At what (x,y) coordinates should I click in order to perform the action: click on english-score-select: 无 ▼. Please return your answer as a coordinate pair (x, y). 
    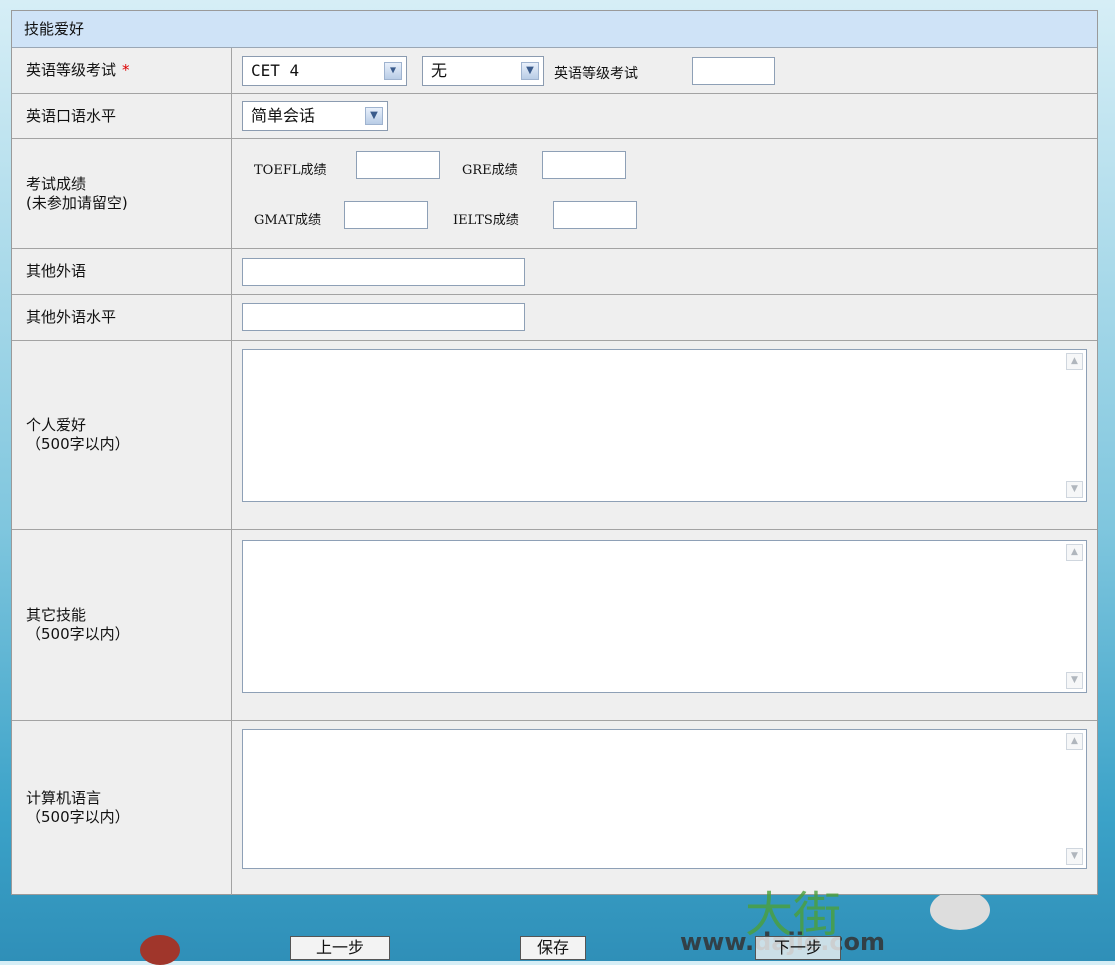
    Looking at the image, I should click on (483, 71).